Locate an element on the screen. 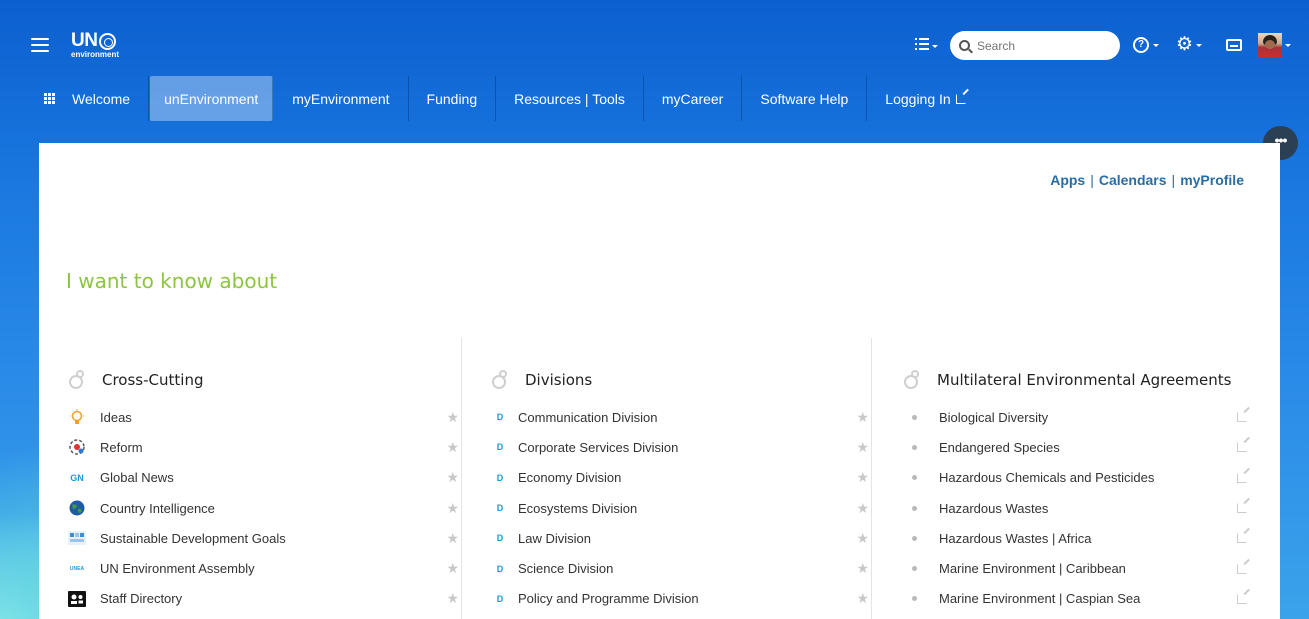  list-item: UNEA UN Environment Assembly ★ is located at coordinates (264, 568).